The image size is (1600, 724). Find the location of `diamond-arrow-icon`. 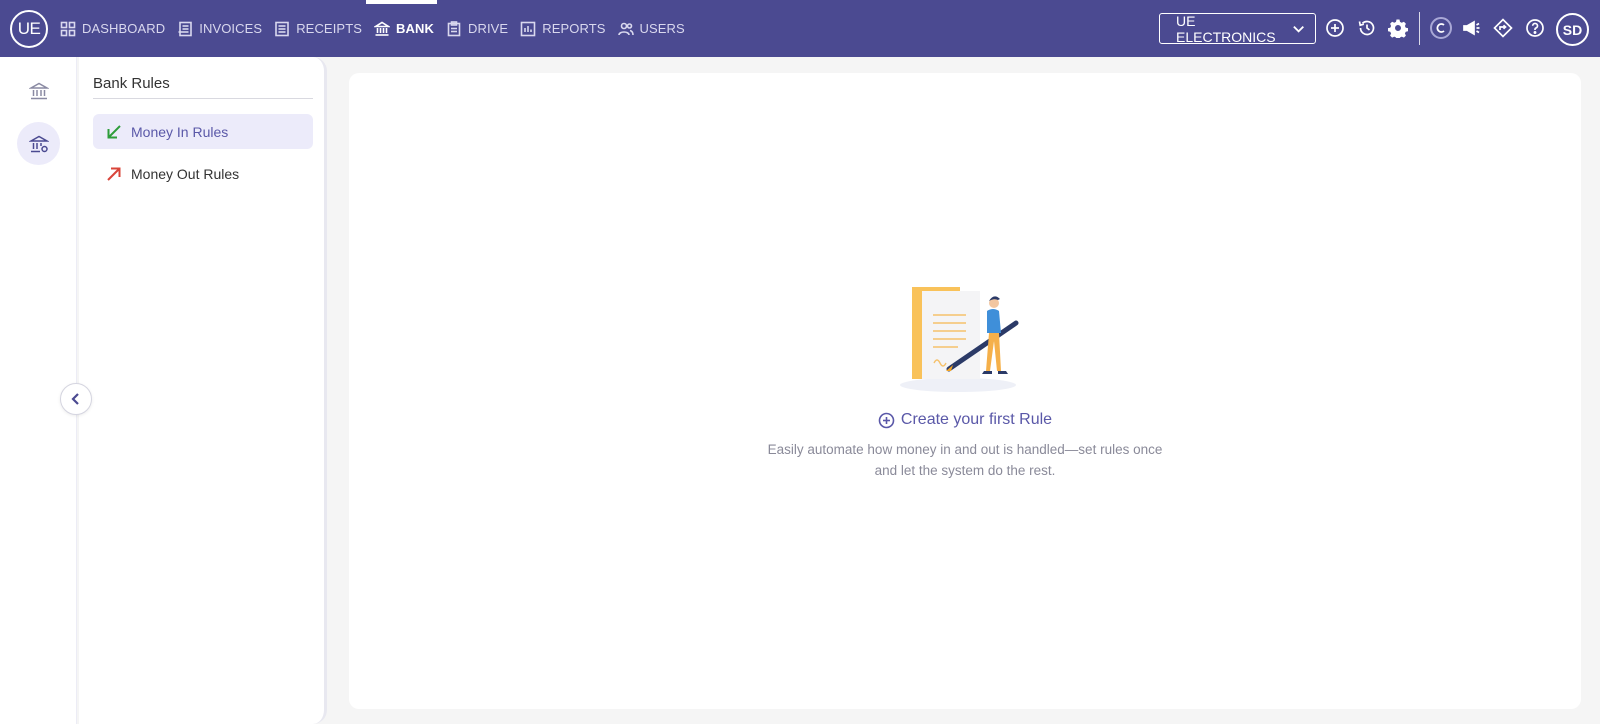

diamond-arrow-icon is located at coordinates (1503, 28).